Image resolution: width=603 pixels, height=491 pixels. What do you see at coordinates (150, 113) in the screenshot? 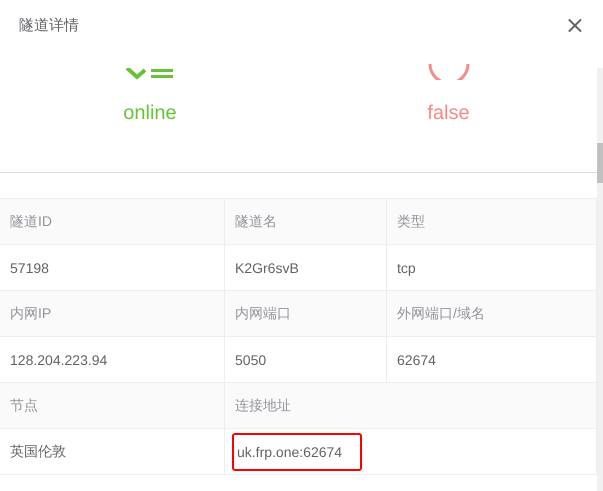
I see `status-label: online` at bounding box center [150, 113].